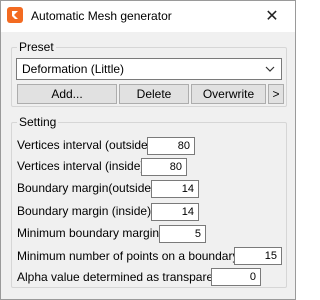 The height and width of the screenshot is (300, 320). I want to click on minimum-boundary-margin-input: 5, so click(182, 234).